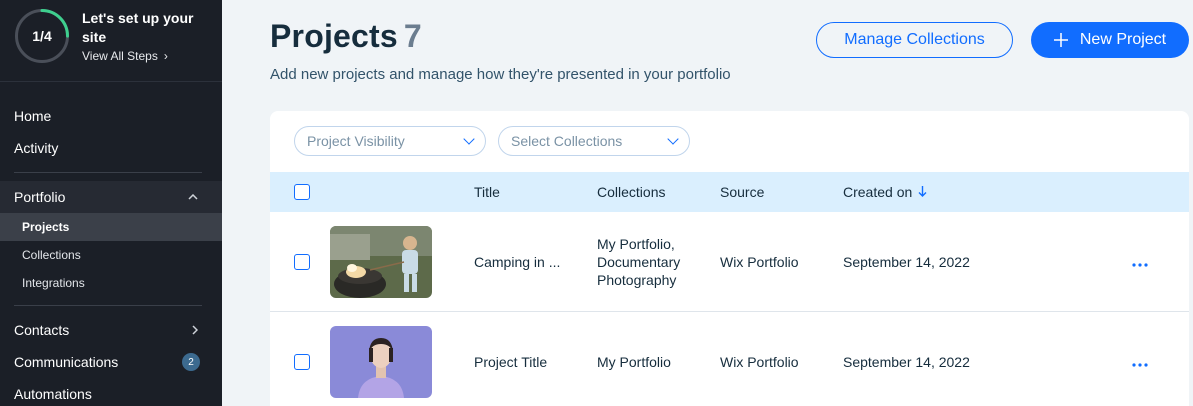 The width and height of the screenshot is (1193, 406). What do you see at coordinates (66, 362) in the screenshot?
I see `sidebar-item-label: Communications` at bounding box center [66, 362].